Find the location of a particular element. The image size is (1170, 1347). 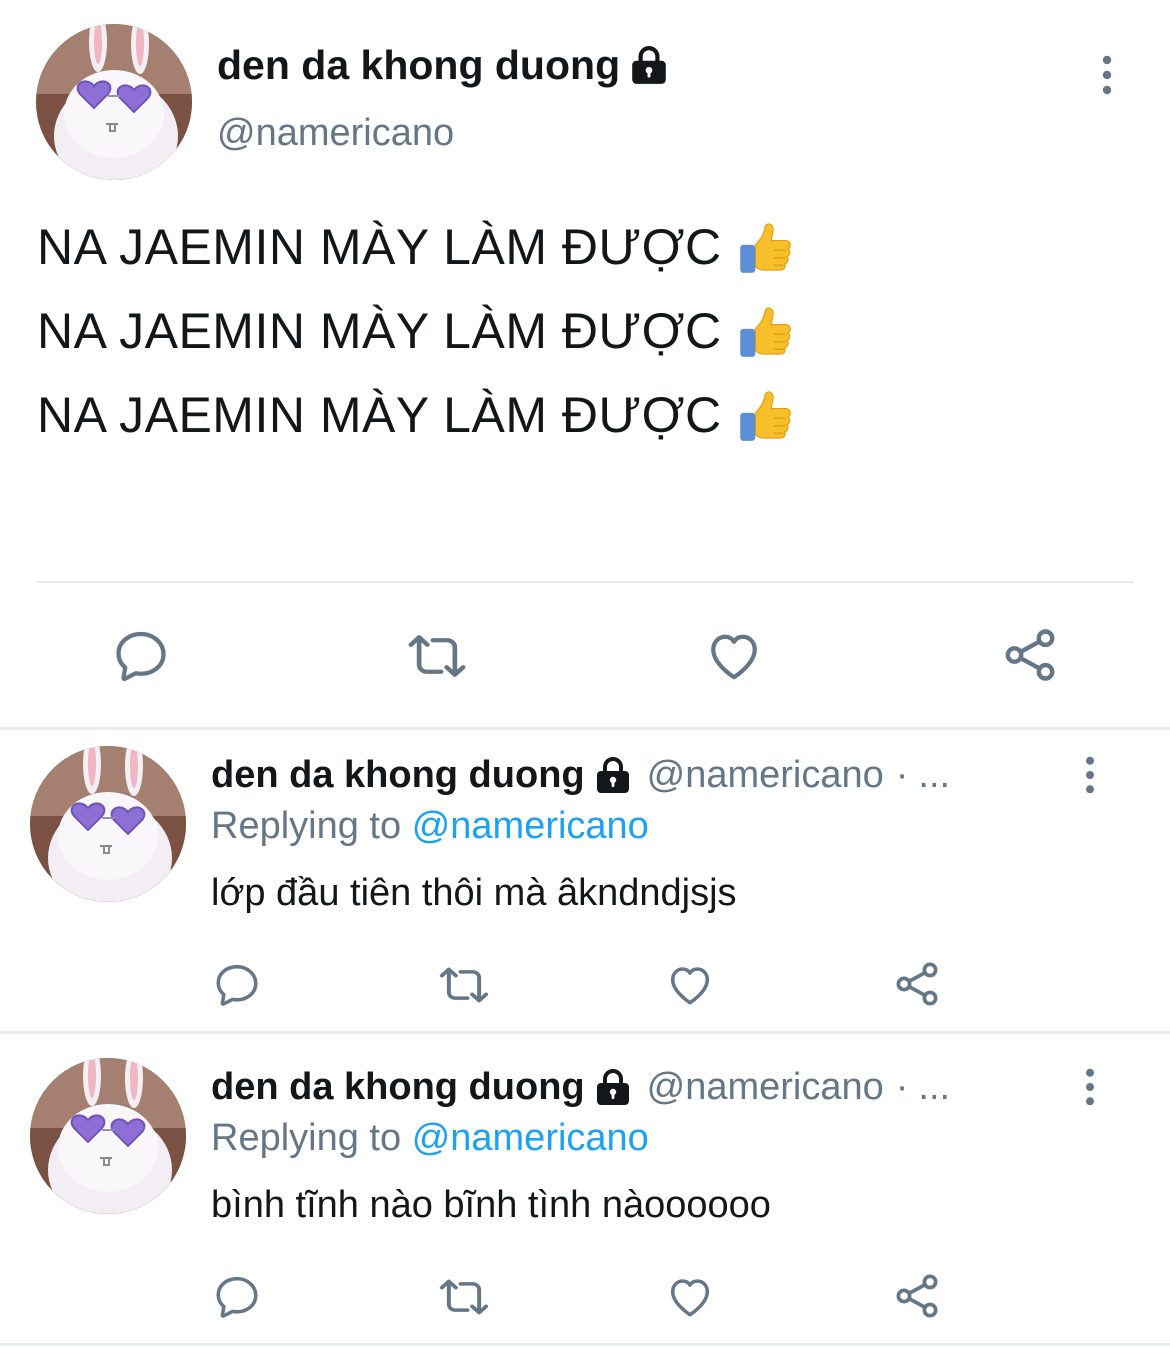

reply-text: lớp đầu tiên thôi mà âkndndjsjs is located at coordinates (474, 893).